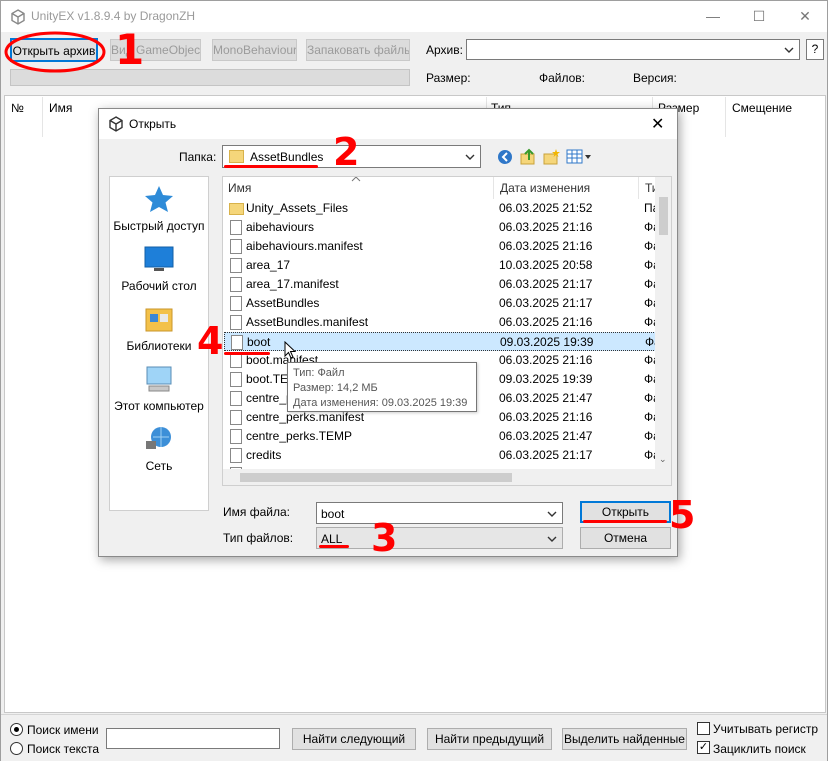 The width and height of the screenshot is (828, 761). I want to click on archive-select, so click(633, 49).